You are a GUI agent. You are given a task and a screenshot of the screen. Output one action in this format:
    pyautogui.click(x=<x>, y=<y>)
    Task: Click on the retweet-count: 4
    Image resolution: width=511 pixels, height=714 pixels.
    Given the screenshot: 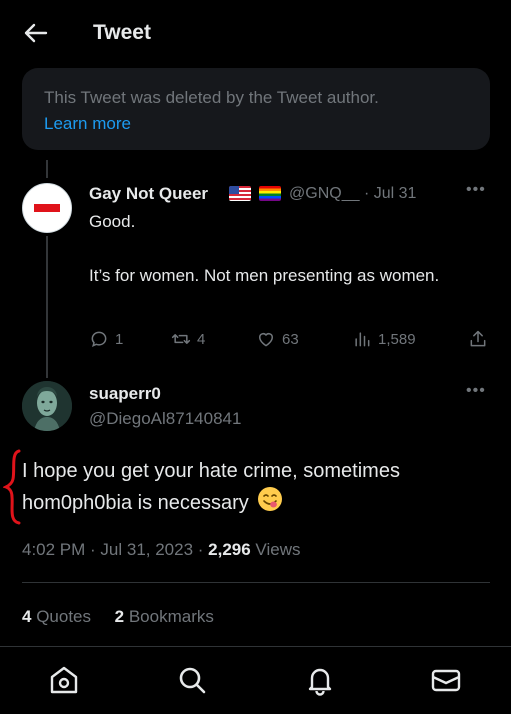 What is the action you would take?
    pyautogui.click(x=201, y=339)
    